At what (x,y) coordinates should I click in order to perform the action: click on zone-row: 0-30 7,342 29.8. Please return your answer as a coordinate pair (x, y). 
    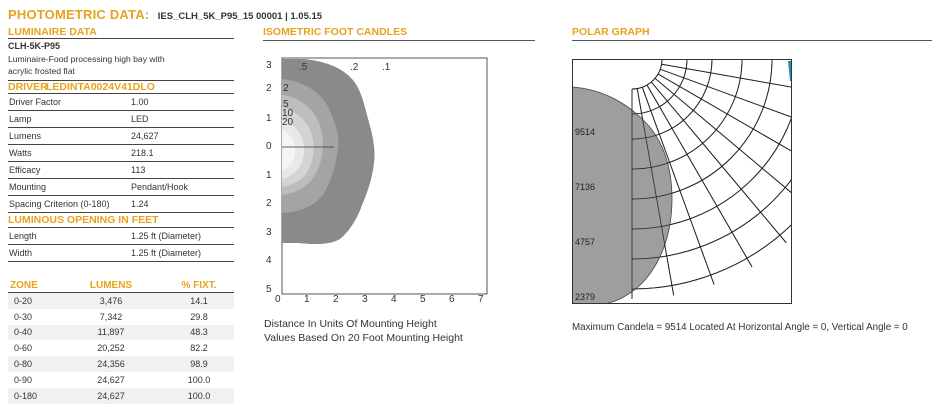
    Looking at the image, I should click on (111, 316).